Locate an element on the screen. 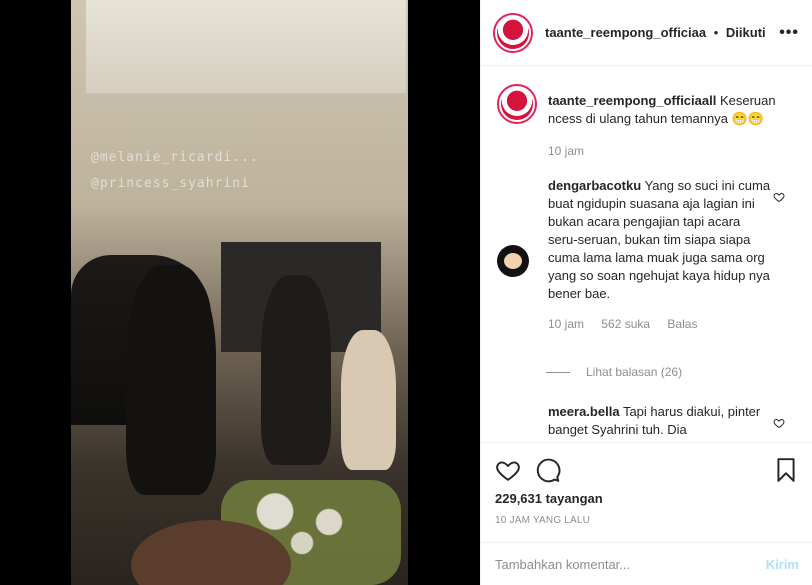  caption-time: 10 jam is located at coordinates (566, 151).